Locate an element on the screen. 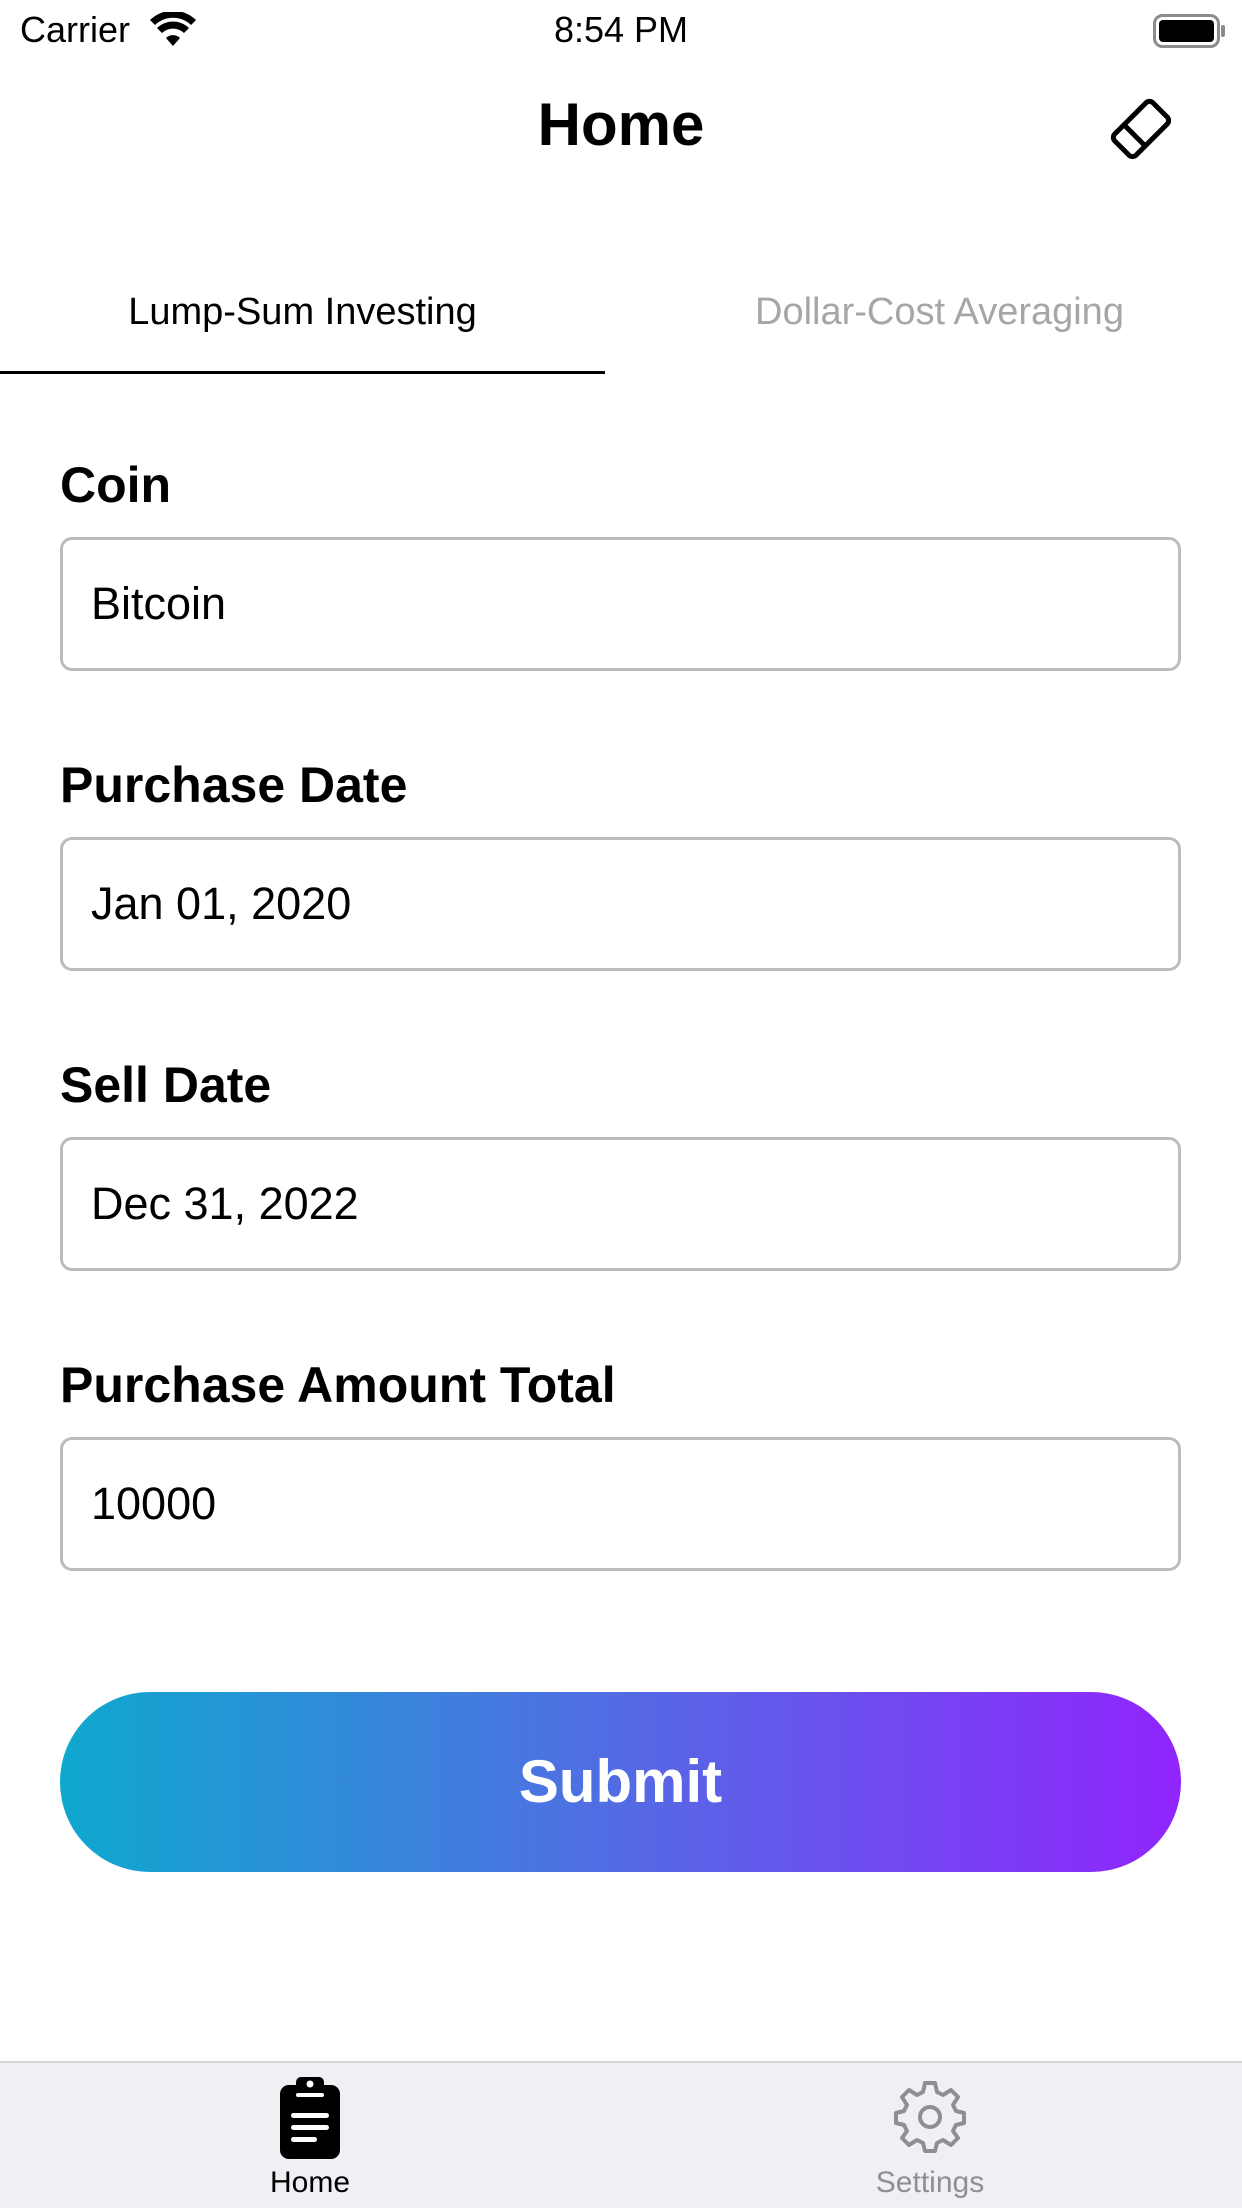 Image resolution: width=1242 pixels, height=2210 pixels. tab-bar-label-settings: Settings is located at coordinates (930, 2182).